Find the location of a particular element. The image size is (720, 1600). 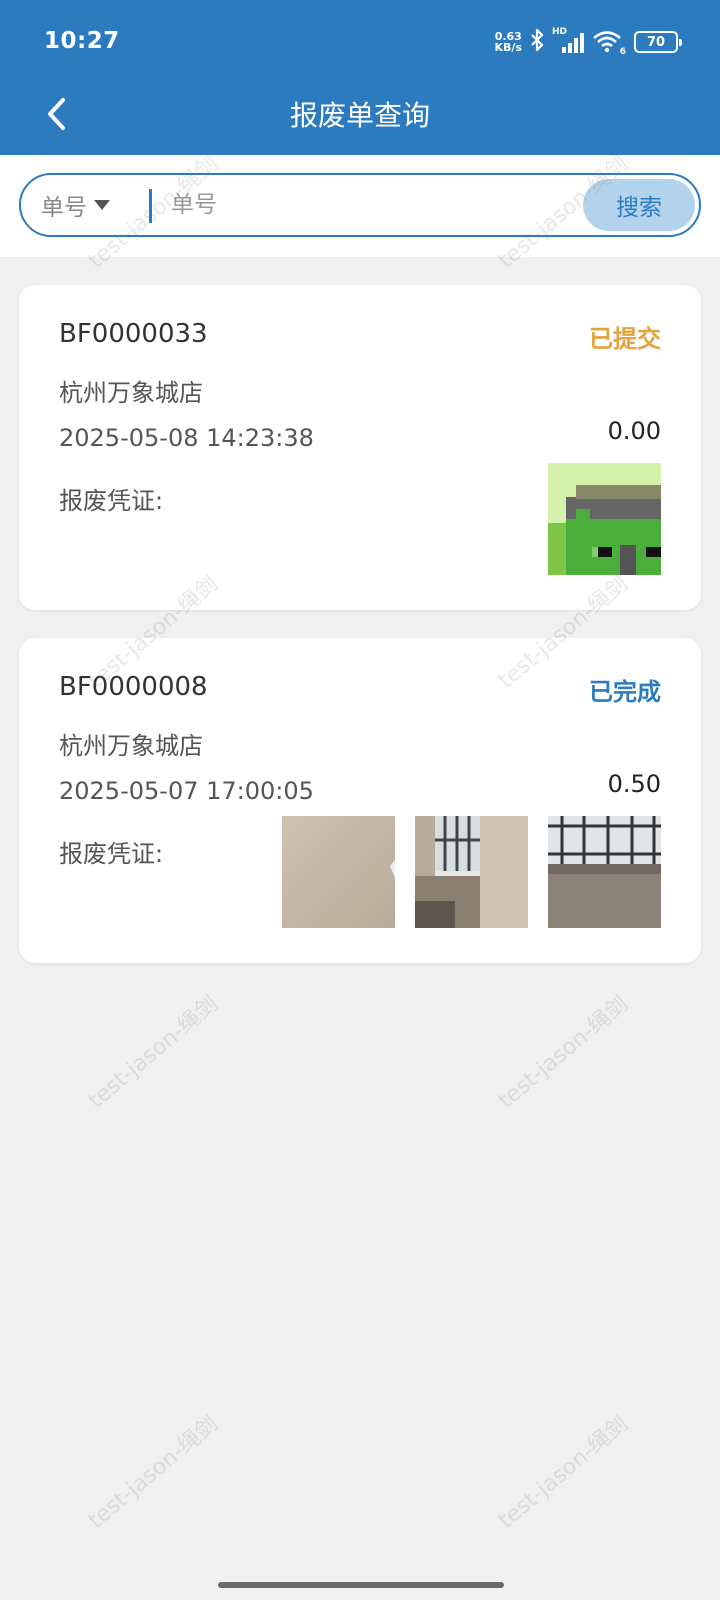

search-box: 单号 搜索 is located at coordinates (360, 205).